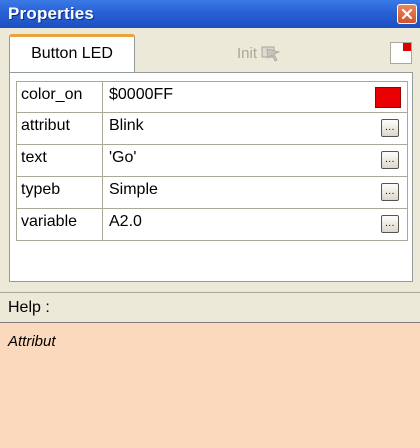 This screenshot has height=448, width=420. Describe the element at coordinates (59, 193) in the screenshot. I see `property-name: typeb` at that location.